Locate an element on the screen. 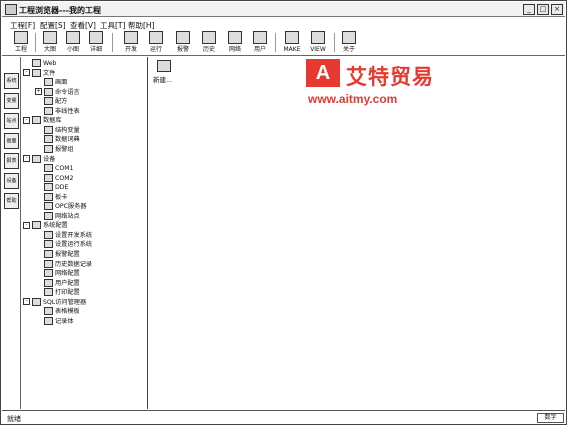 This screenshot has height=425, width=567. tree-item: 数据词典 is located at coordinates (57, 139).